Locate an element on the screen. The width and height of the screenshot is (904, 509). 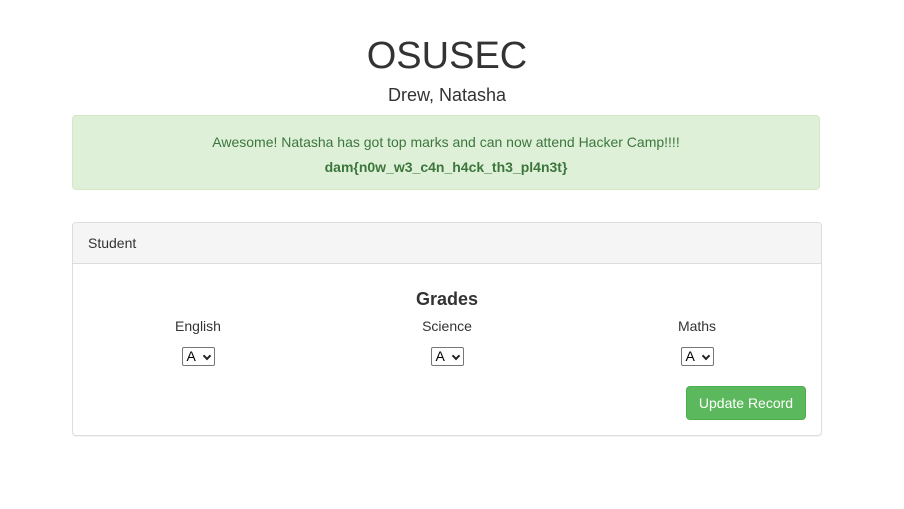
science-grade-value: A is located at coordinates (440, 356).